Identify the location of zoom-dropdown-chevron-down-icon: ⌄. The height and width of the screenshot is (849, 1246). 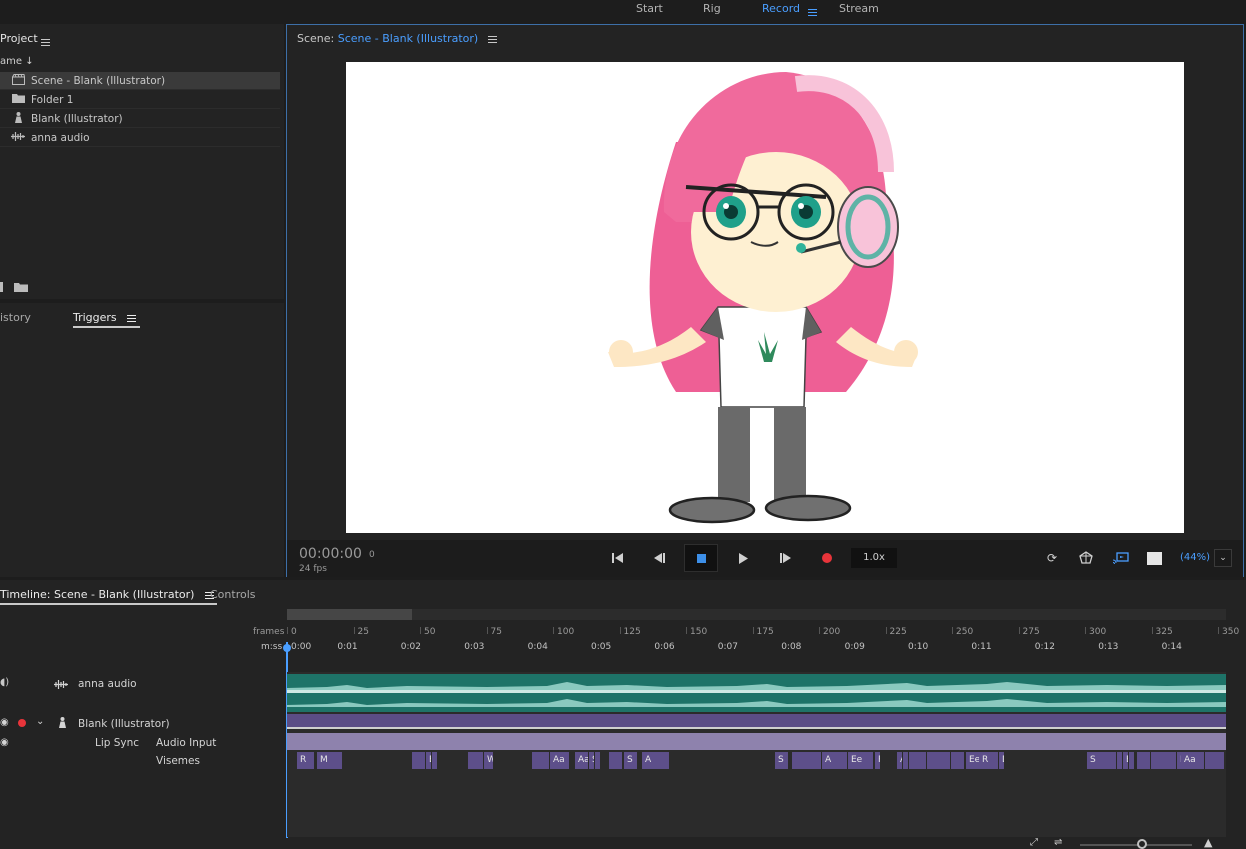
(1223, 558).